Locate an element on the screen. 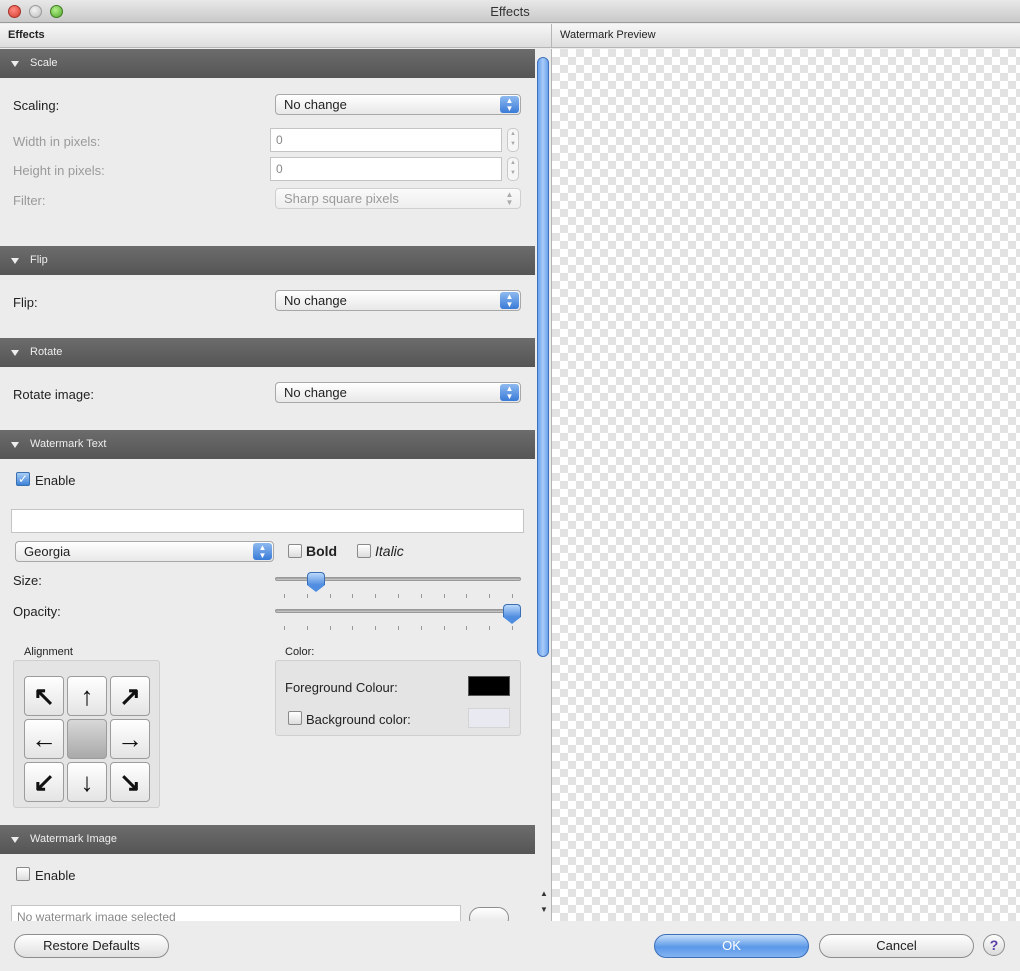 Image resolution: width=1020 pixels, height=971 pixels. scroll-down-arrow-icon: ▼ is located at coordinates (544, 909).